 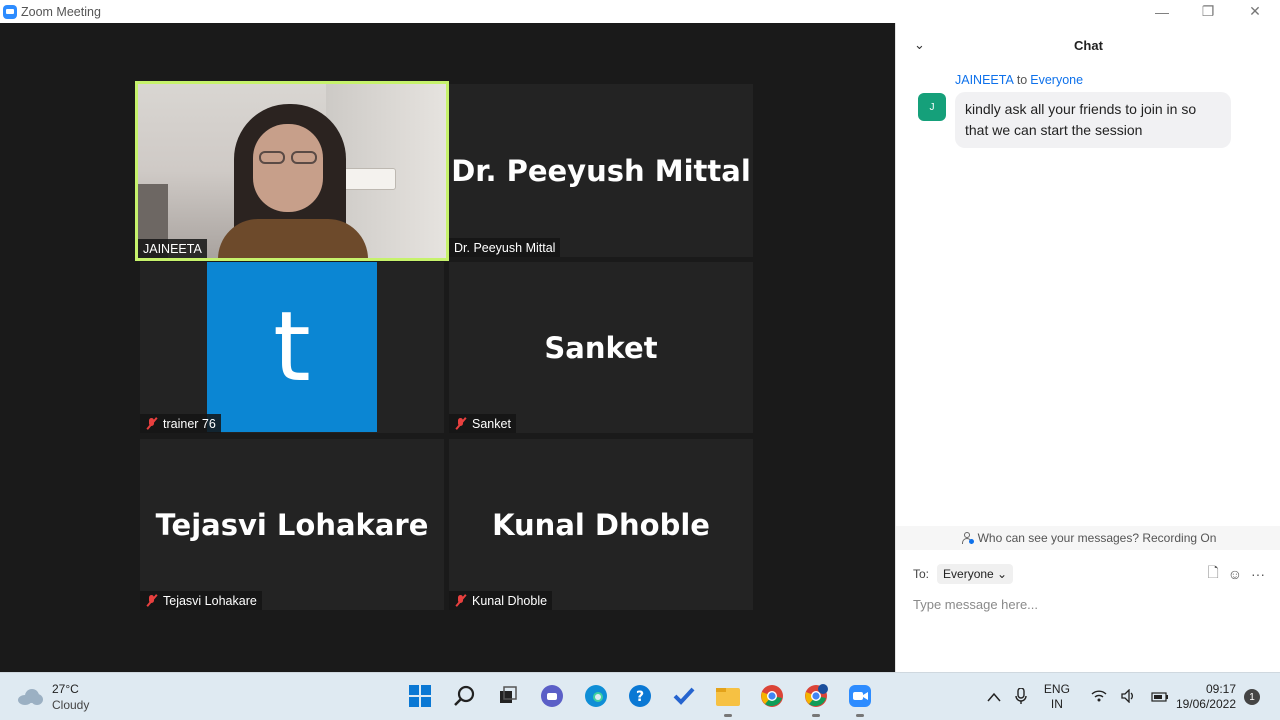 I want to click on taskbar: 27°C Cloudy ? ENG IN 09:17 19/06/2022 1, so click(x=640, y=696).